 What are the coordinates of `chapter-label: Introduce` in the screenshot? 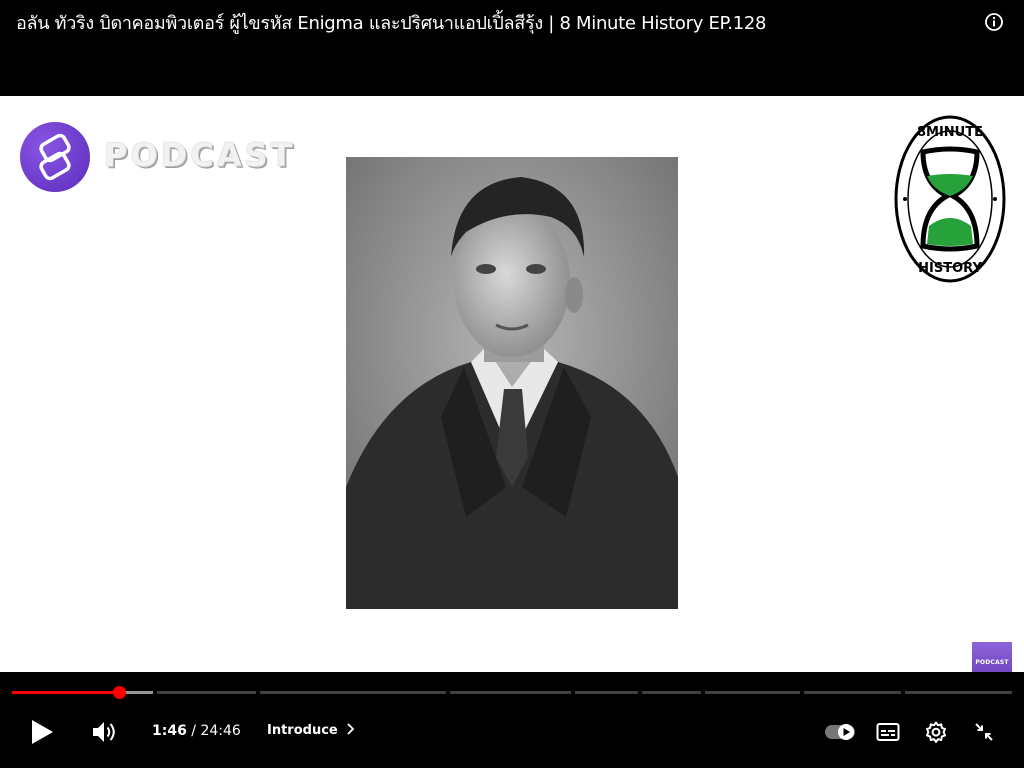 It's located at (302, 730).